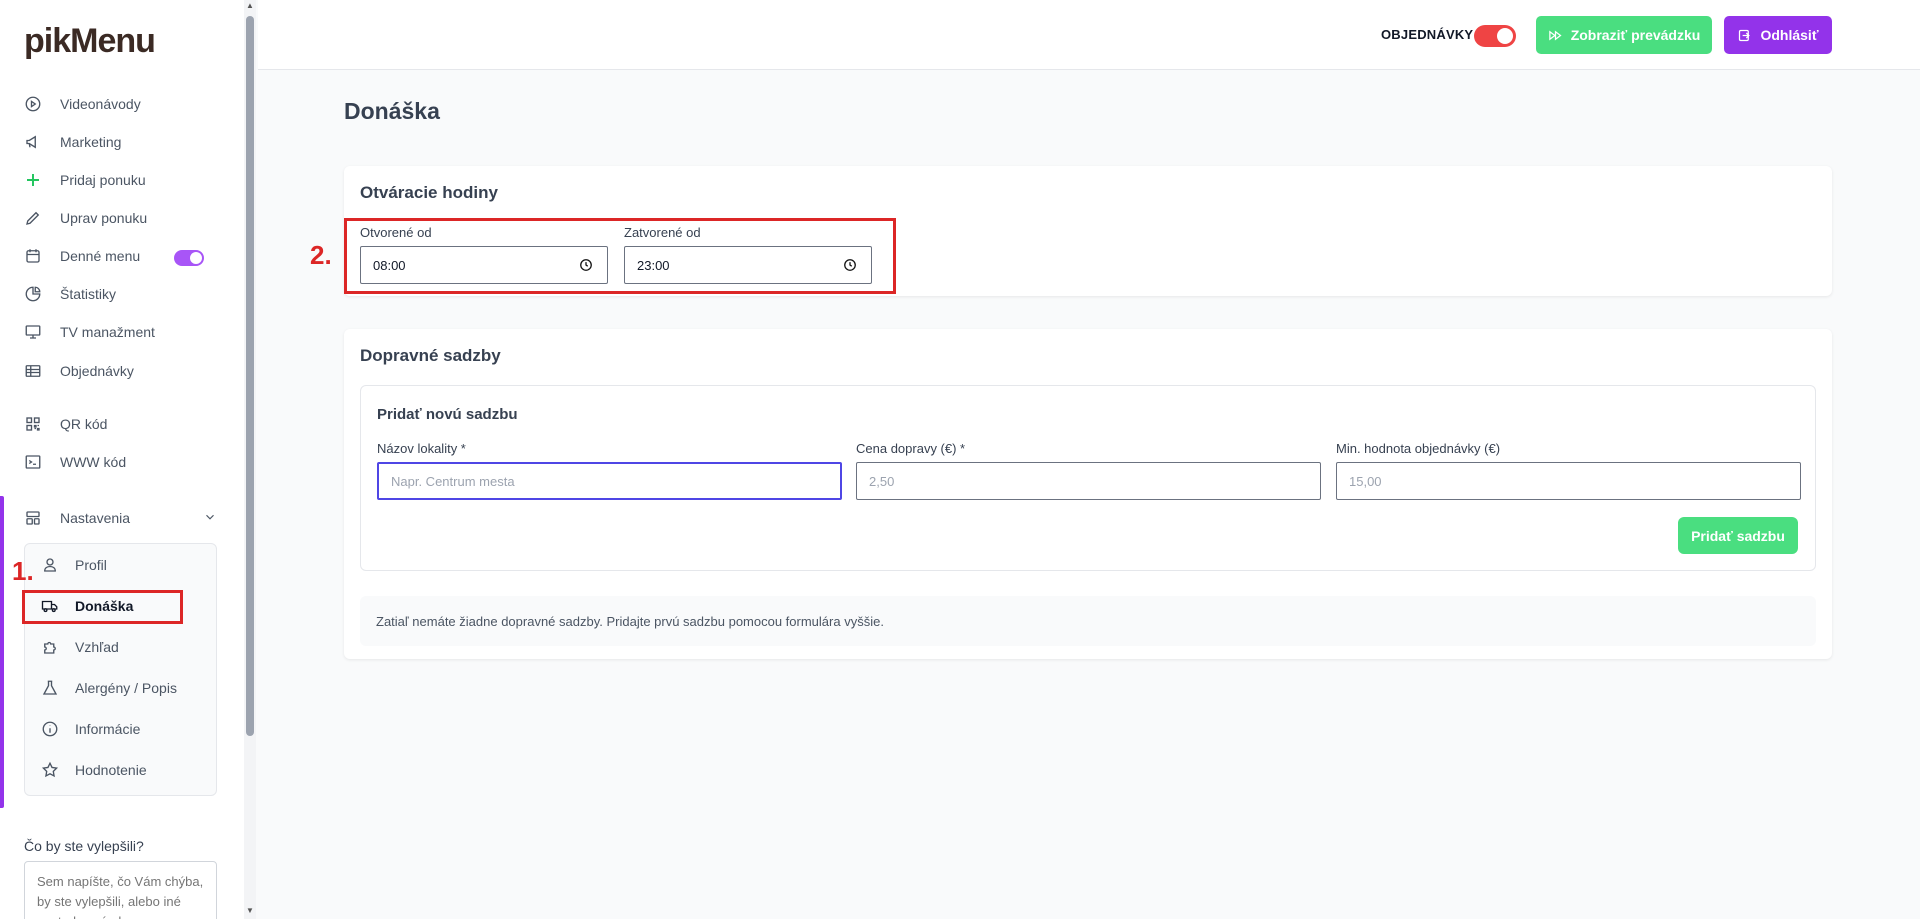  What do you see at coordinates (23, 571) in the screenshot?
I see `annotation-number-1: 1.` at bounding box center [23, 571].